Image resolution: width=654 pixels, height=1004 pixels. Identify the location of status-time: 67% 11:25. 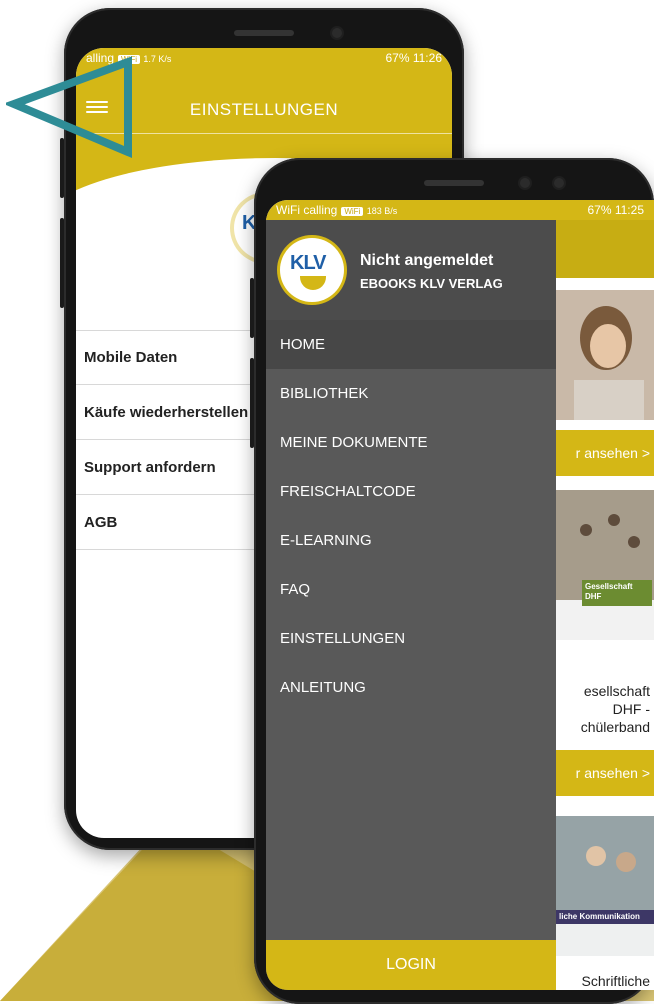
(616, 210).